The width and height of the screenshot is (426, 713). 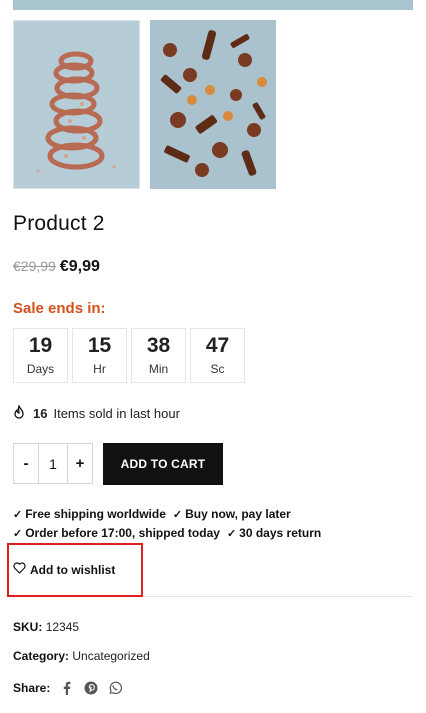 I want to click on perk-label: Buy now, pay later, so click(x=238, y=514).